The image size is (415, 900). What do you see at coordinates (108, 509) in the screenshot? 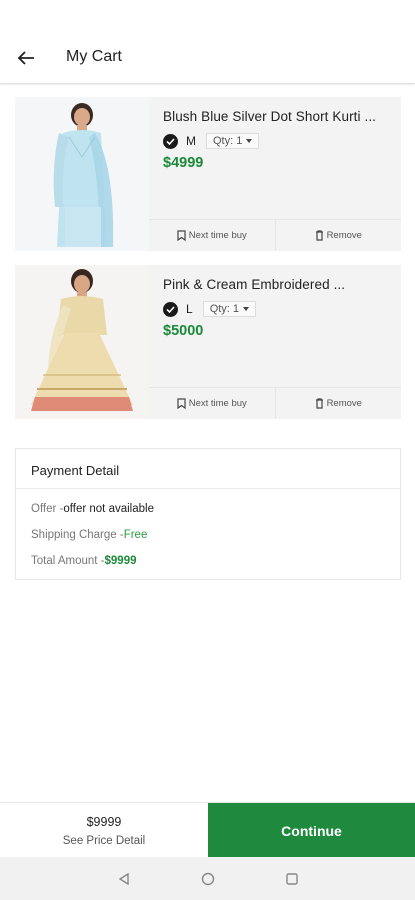
I see `offer-value: offer not available` at bounding box center [108, 509].